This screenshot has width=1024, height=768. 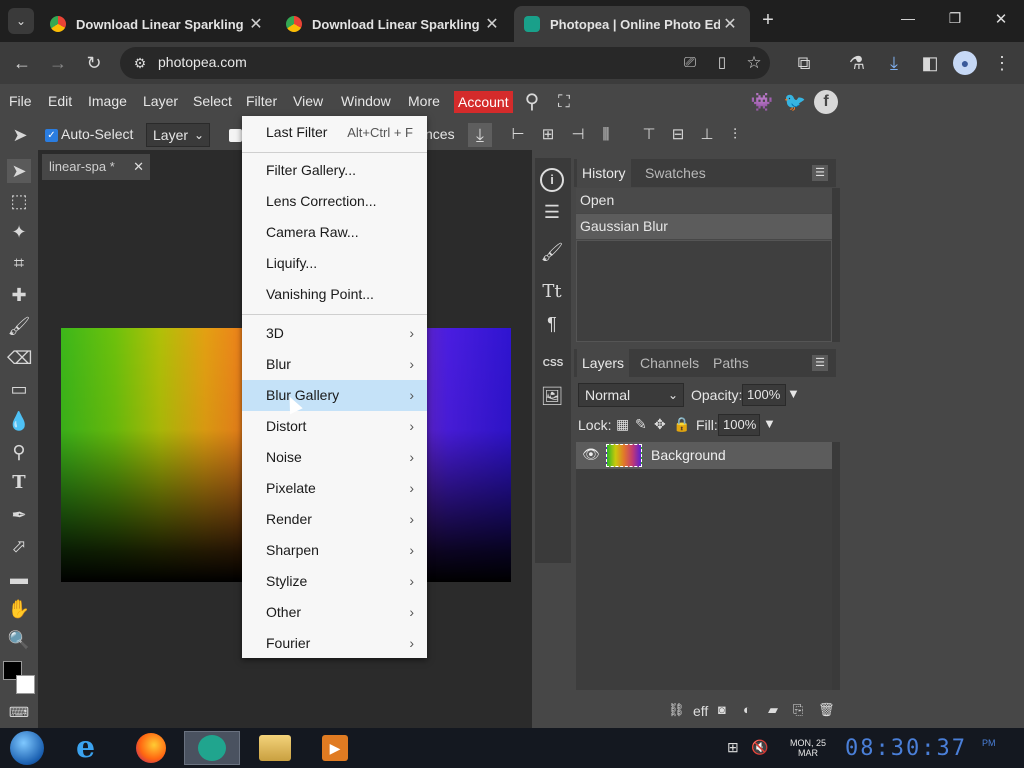 I want to click on install-app-icon: ⎚, so click(x=690, y=63).